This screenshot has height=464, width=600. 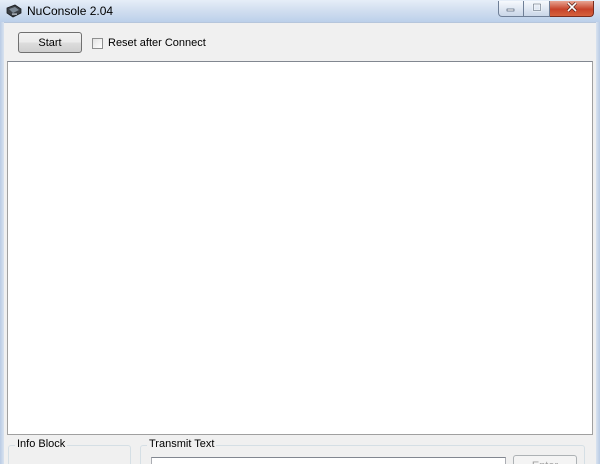 I want to click on transmit-text-input, so click(x=328, y=460).